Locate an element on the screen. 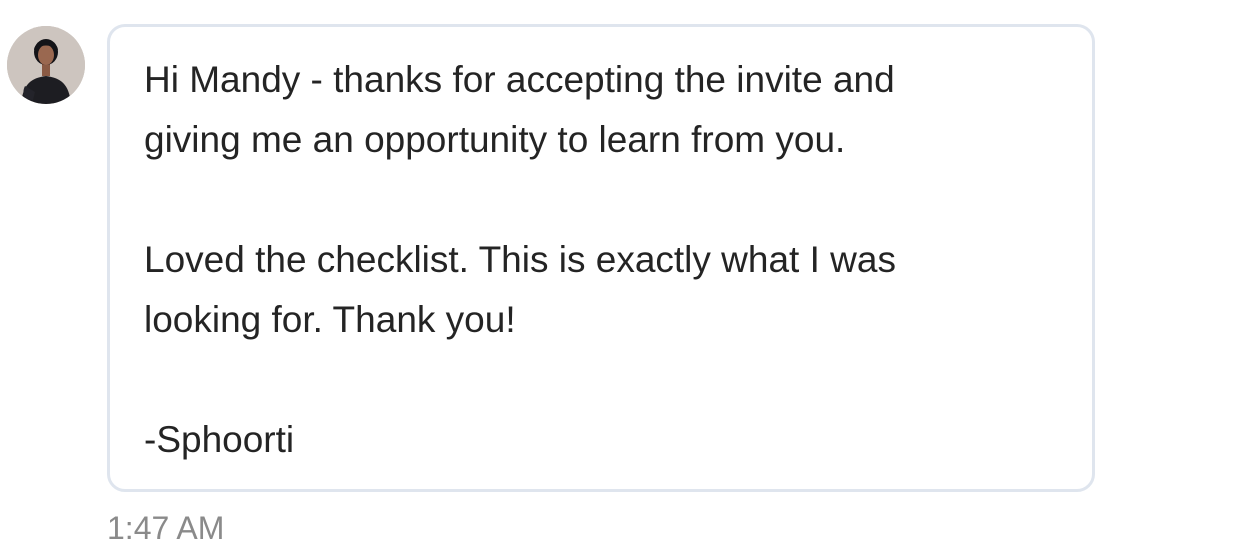 This screenshot has width=1253, height=556. sender-avatar is located at coordinates (46, 65).